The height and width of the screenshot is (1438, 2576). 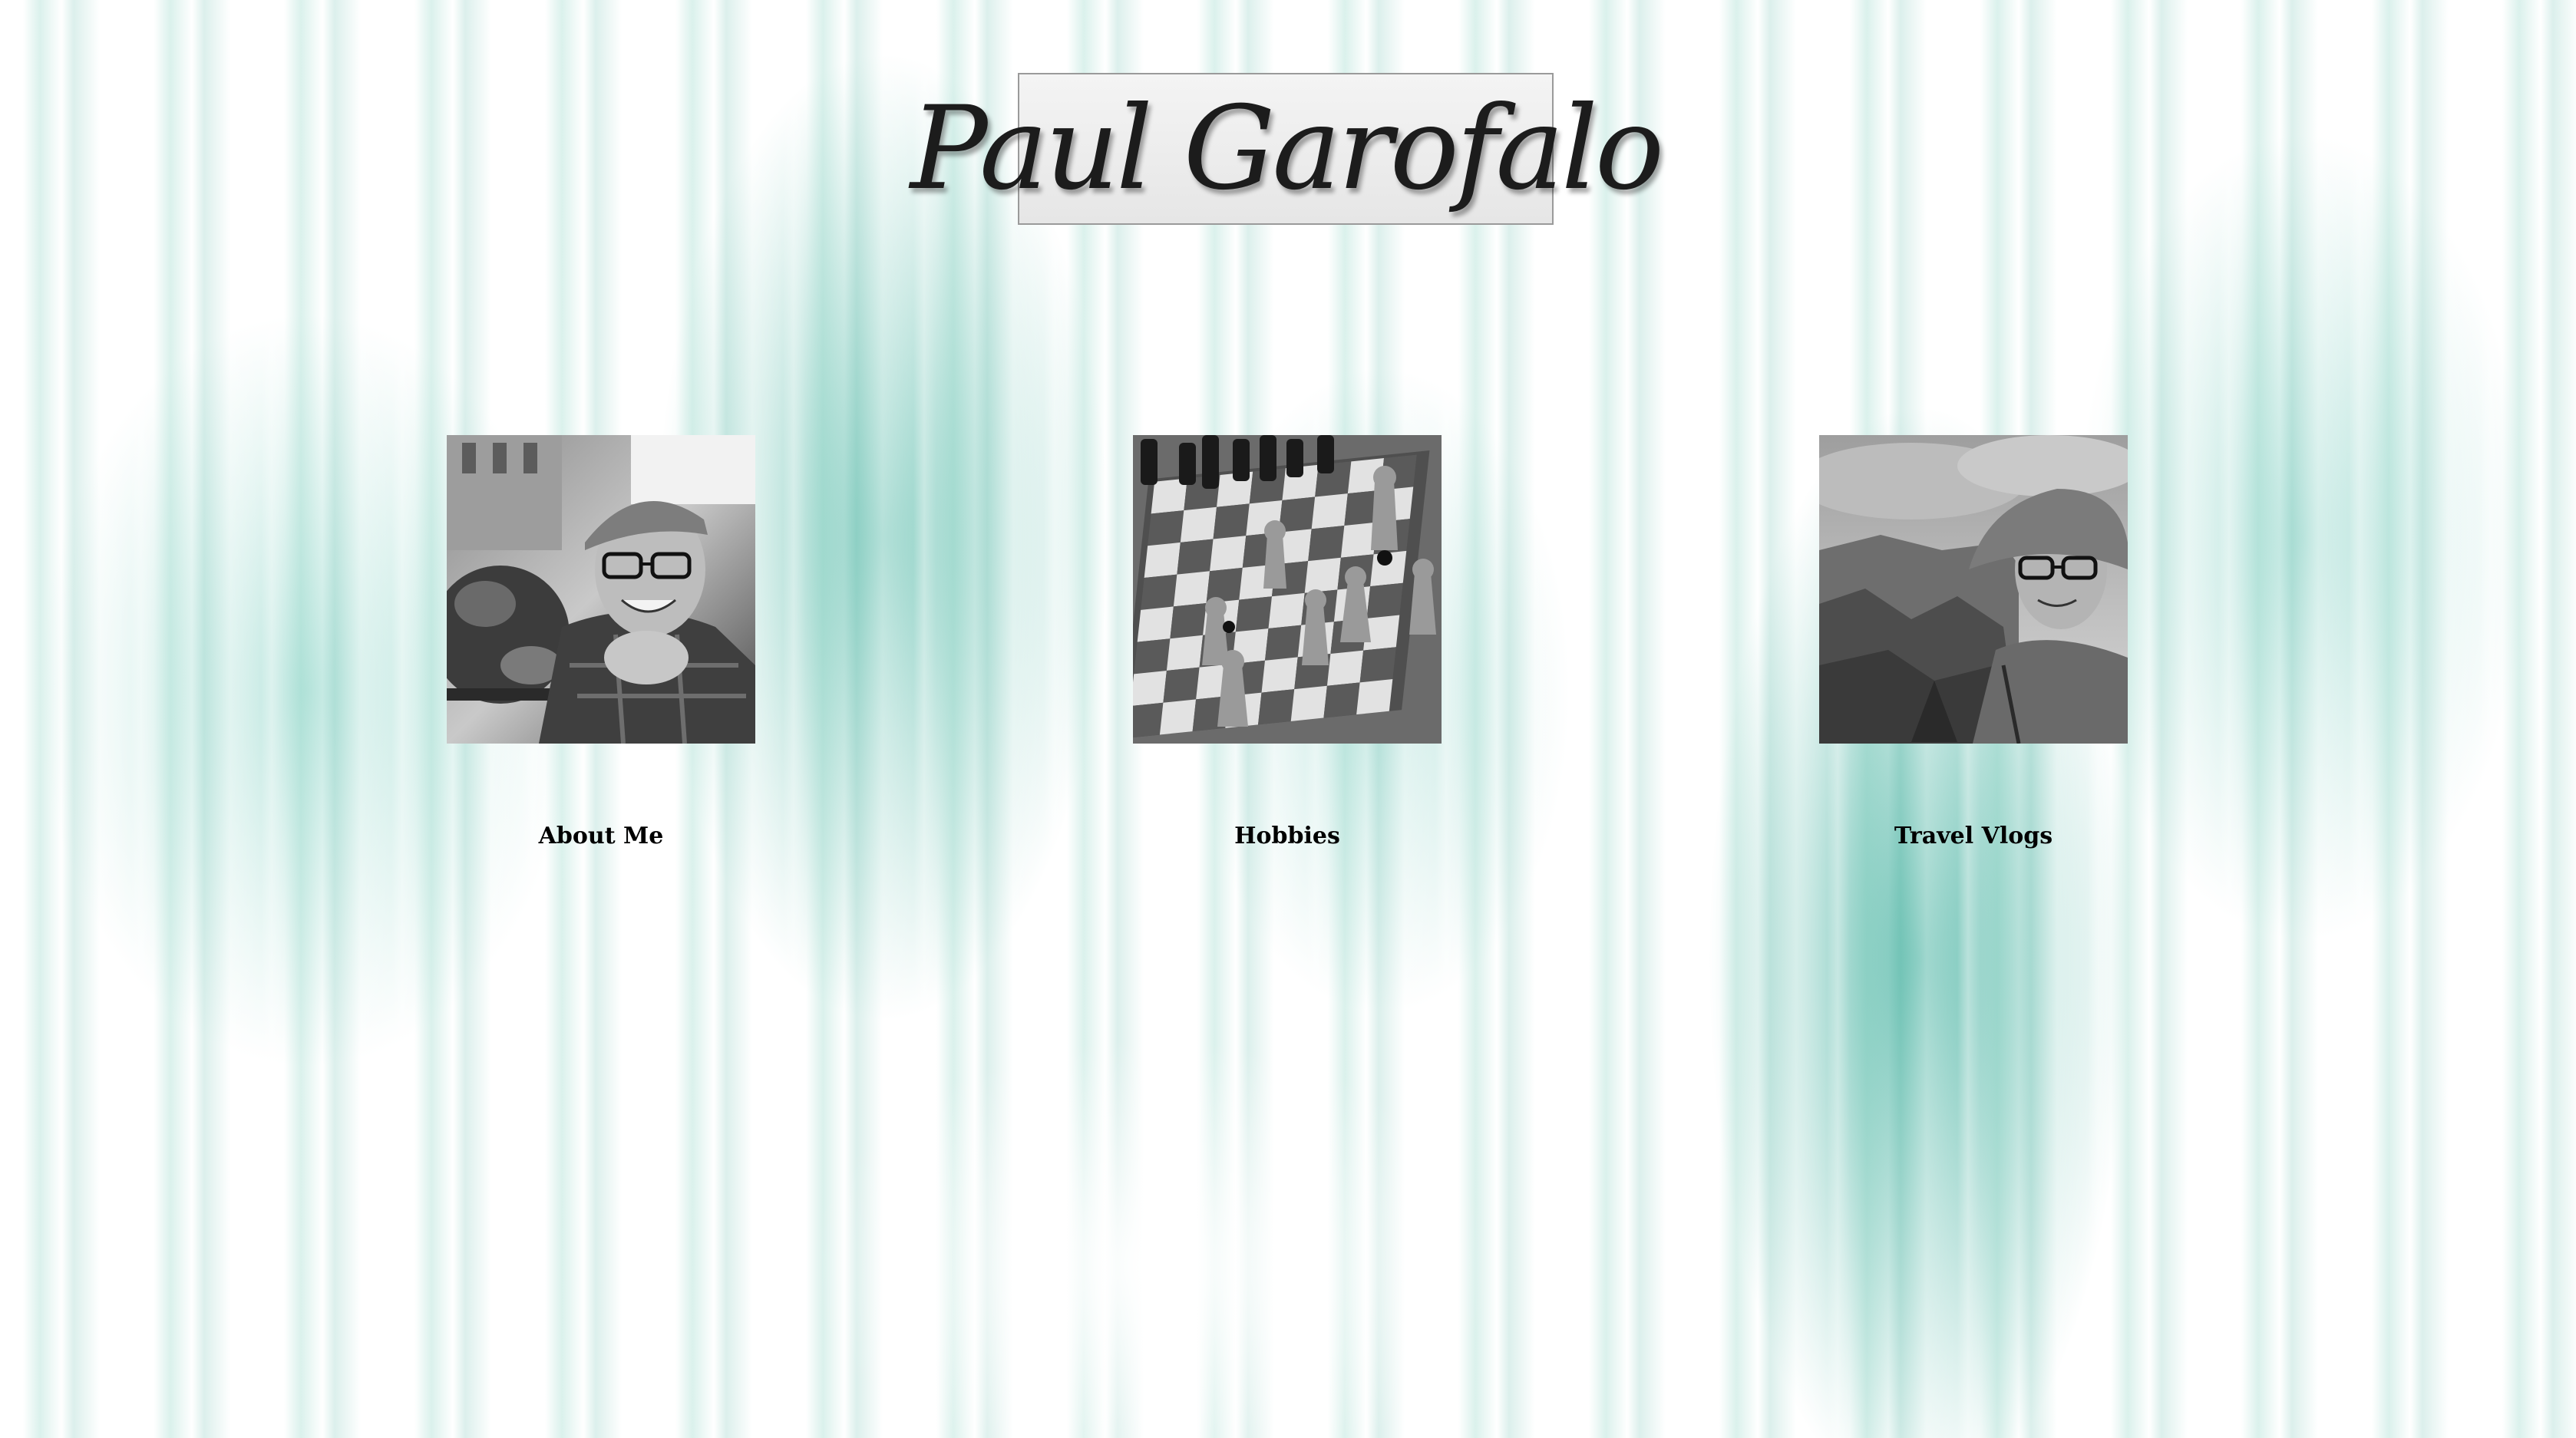 I want to click on travel-vlogs-photo, so click(x=1973, y=589).